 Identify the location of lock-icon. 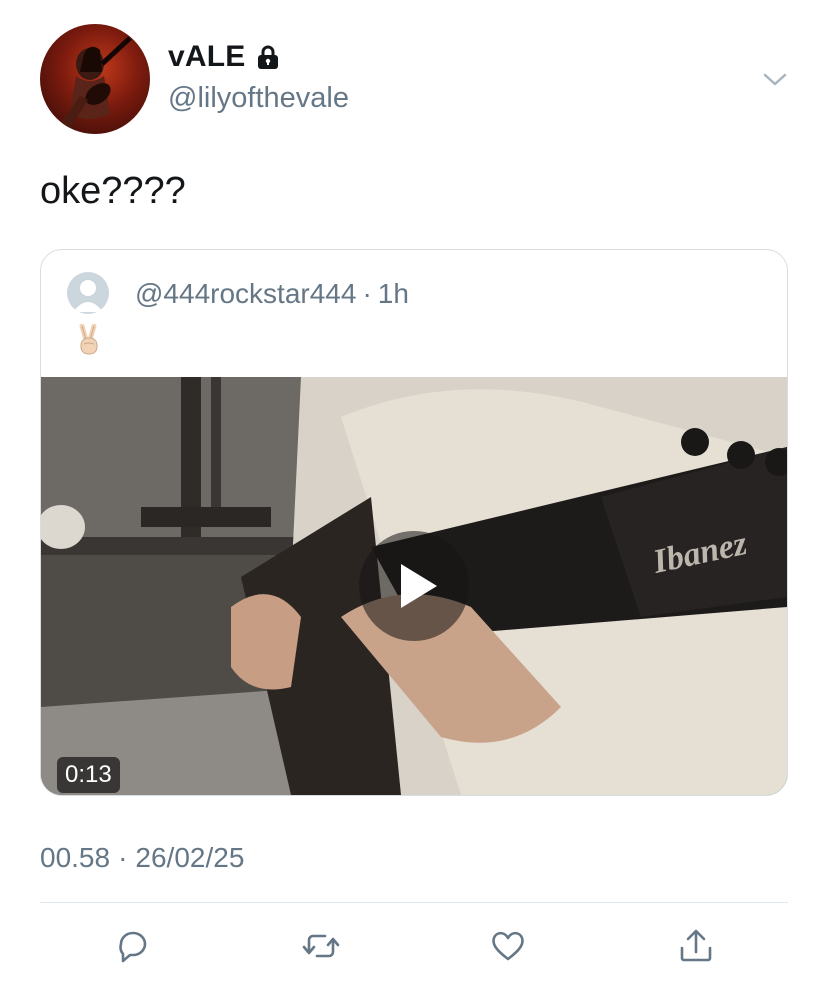
(268, 57).